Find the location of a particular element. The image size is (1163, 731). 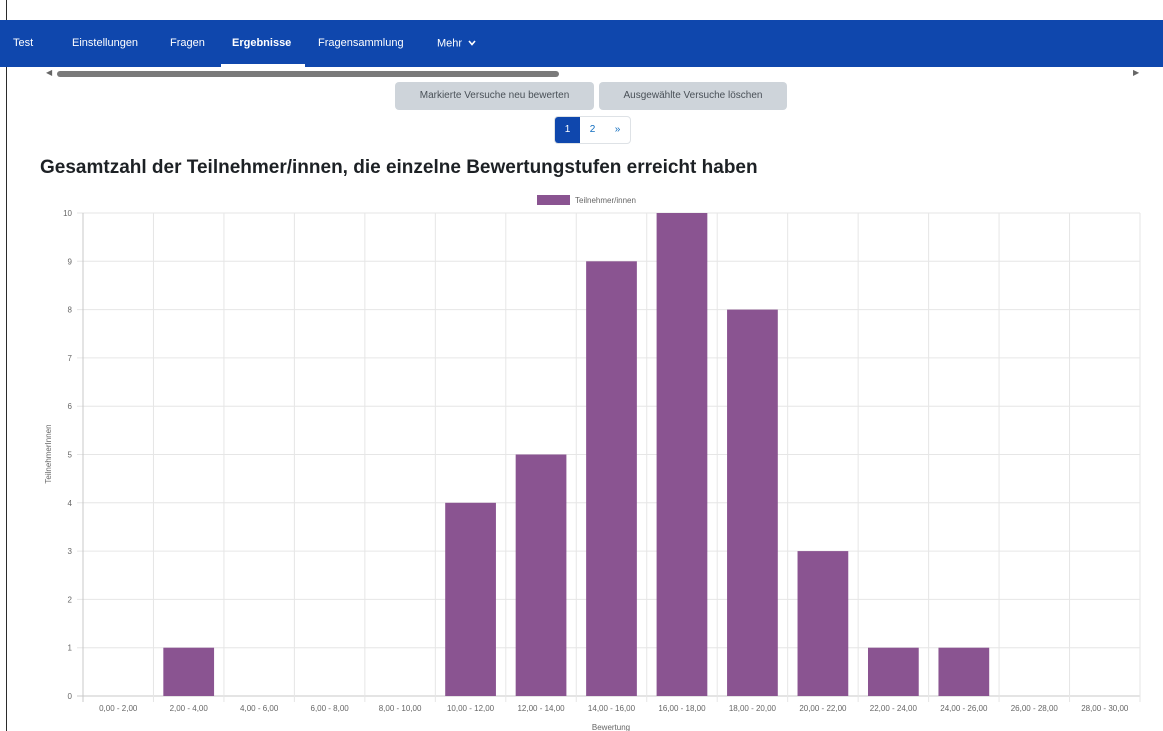

tab-fragensammlung: Fragensammlung is located at coordinates (361, 43).